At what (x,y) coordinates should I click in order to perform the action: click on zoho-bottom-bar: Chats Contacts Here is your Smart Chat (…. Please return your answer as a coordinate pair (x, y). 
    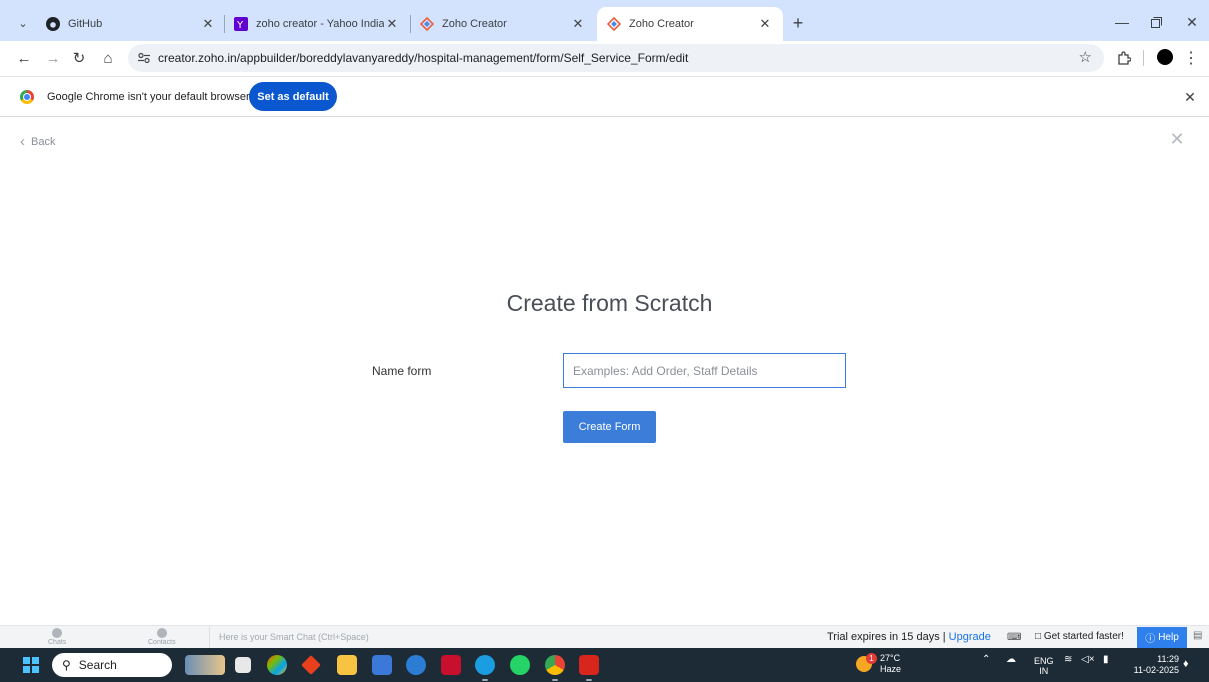
    Looking at the image, I should click on (604, 636).